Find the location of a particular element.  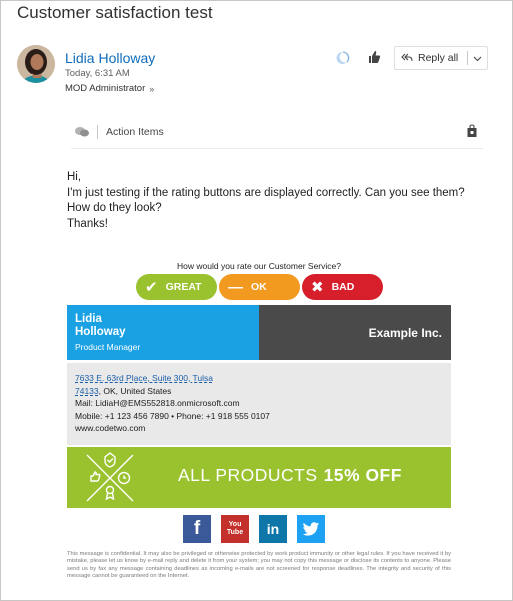

promo-discount: 15% OFF is located at coordinates (362, 475).